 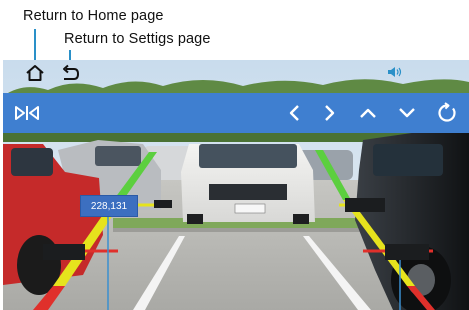 I want to click on reset-button, so click(x=447, y=113).